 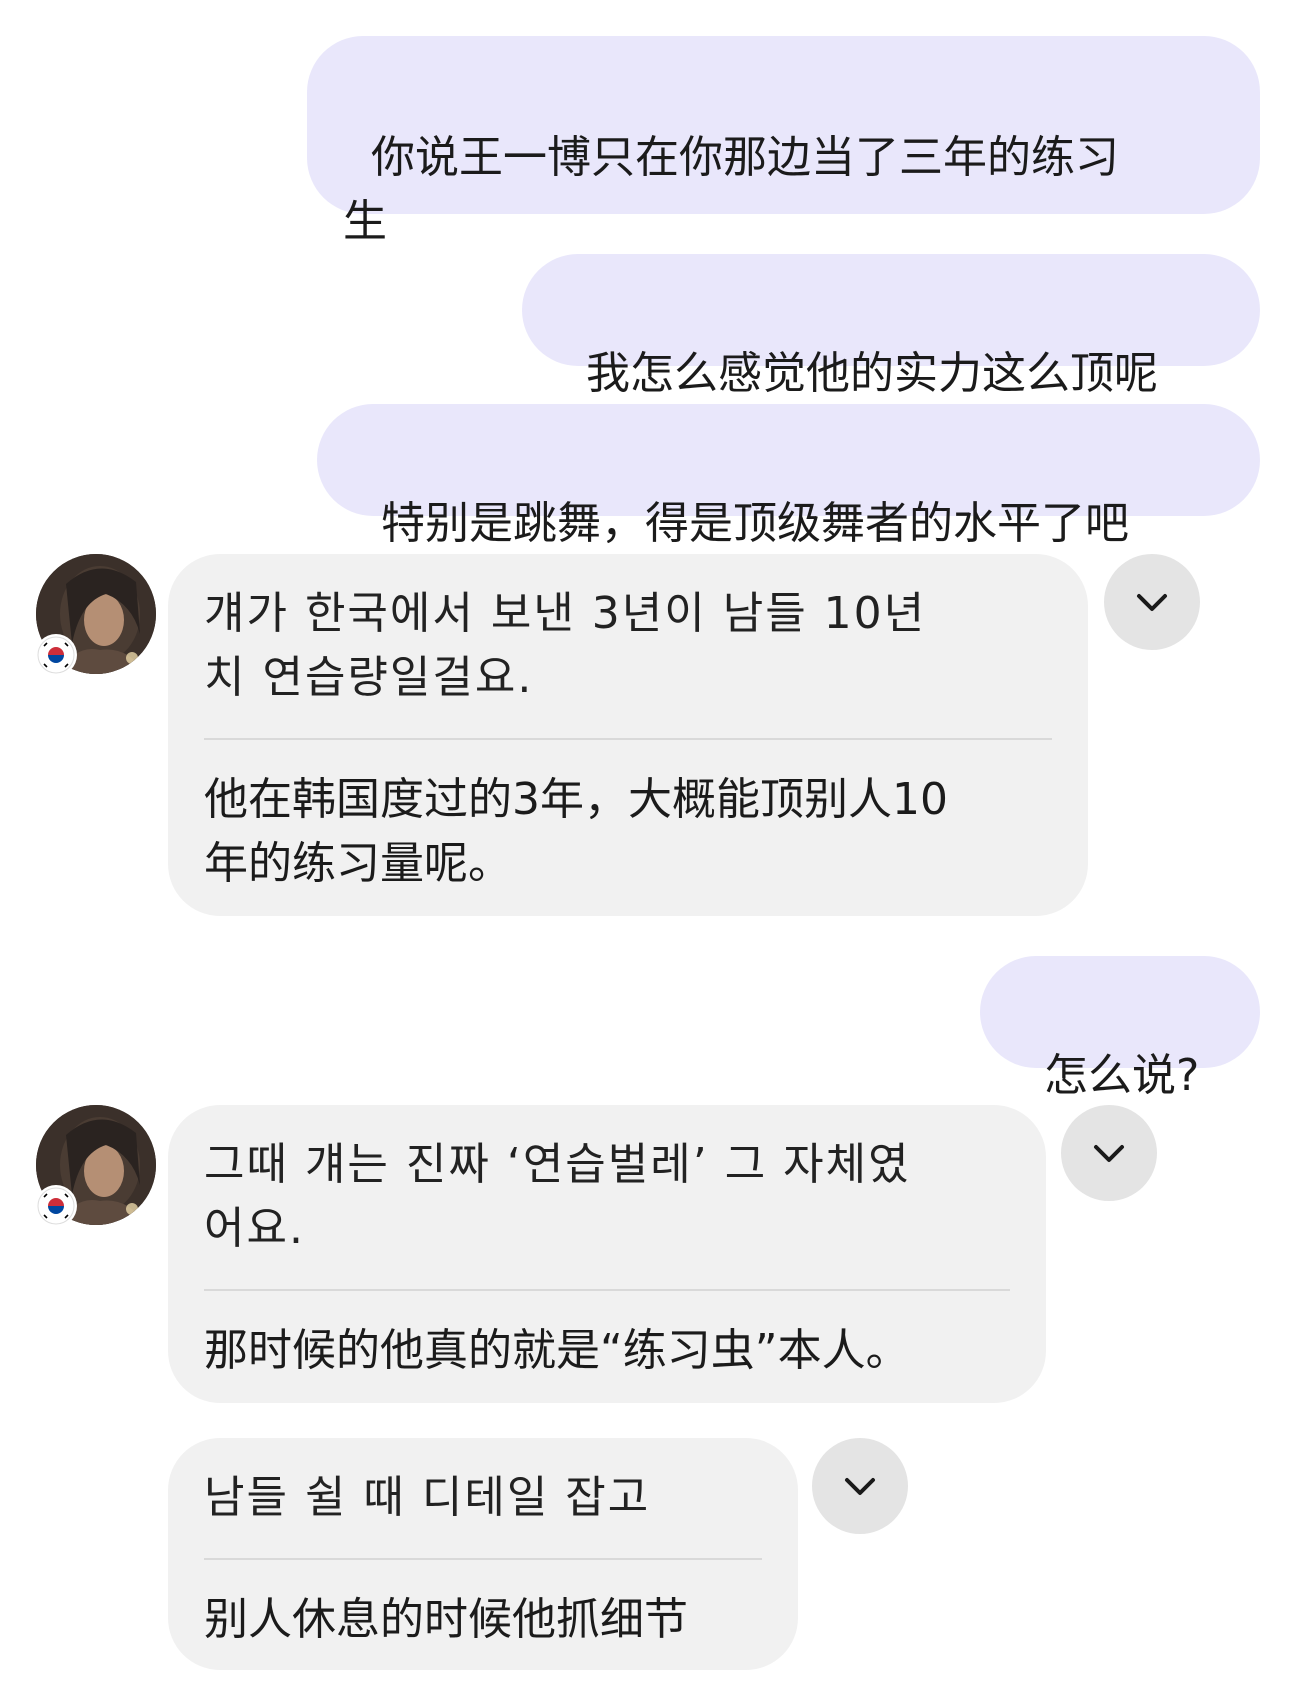 What do you see at coordinates (891, 326) in the screenshot?
I see `outgoing-message-bubble: 我怎么感觉他的实力这么顶呢` at bounding box center [891, 326].